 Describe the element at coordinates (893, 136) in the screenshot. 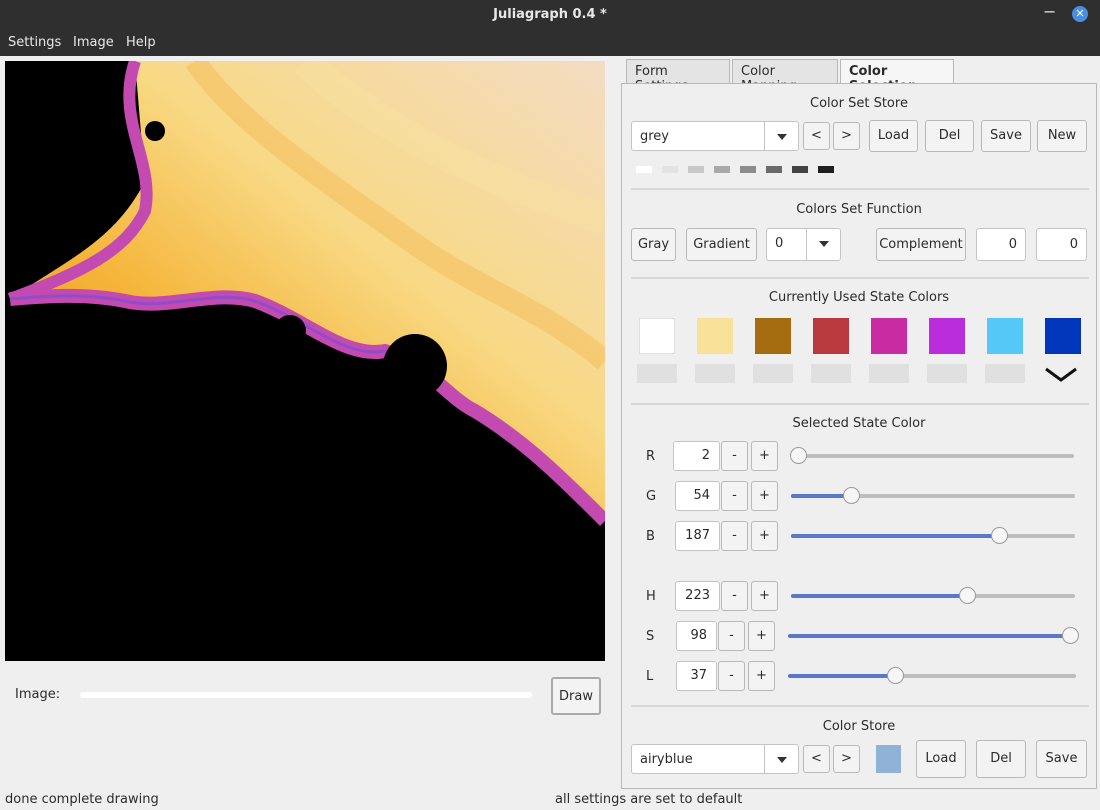

I see `color-set-load-button: Load` at that location.